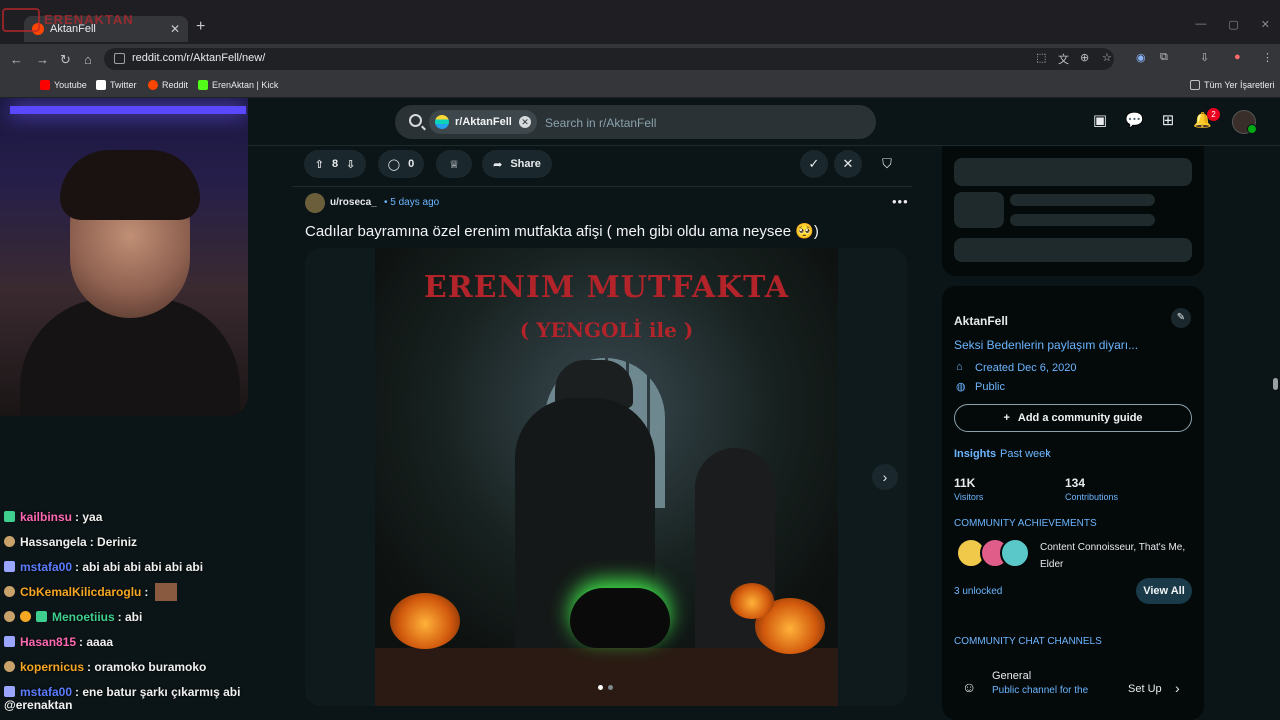  I want to click on chat-line: Hasan815 : aaaa, so click(149, 641).